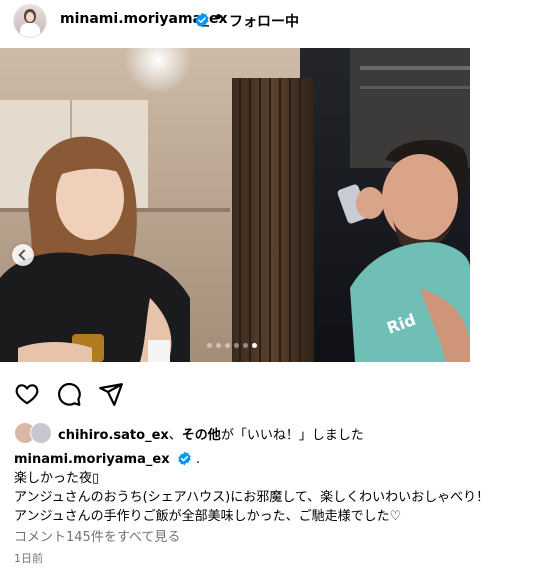 The height and width of the screenshot is (579, 534). Describe the element at coordinates (201, 435) in the screenshot. I see `likes-others-link: その他` at that location.